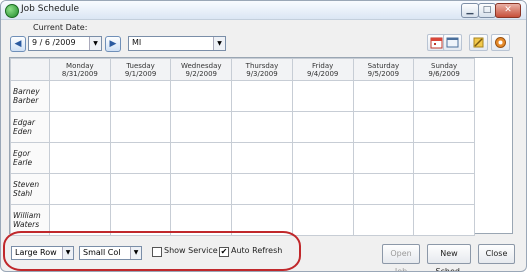 This screenshot has height=272, width=527. What do you see at coordinates (30, 189) in the screenshot?
I see `worker-name: Steven Stahl` at bounding box center [30, 189].